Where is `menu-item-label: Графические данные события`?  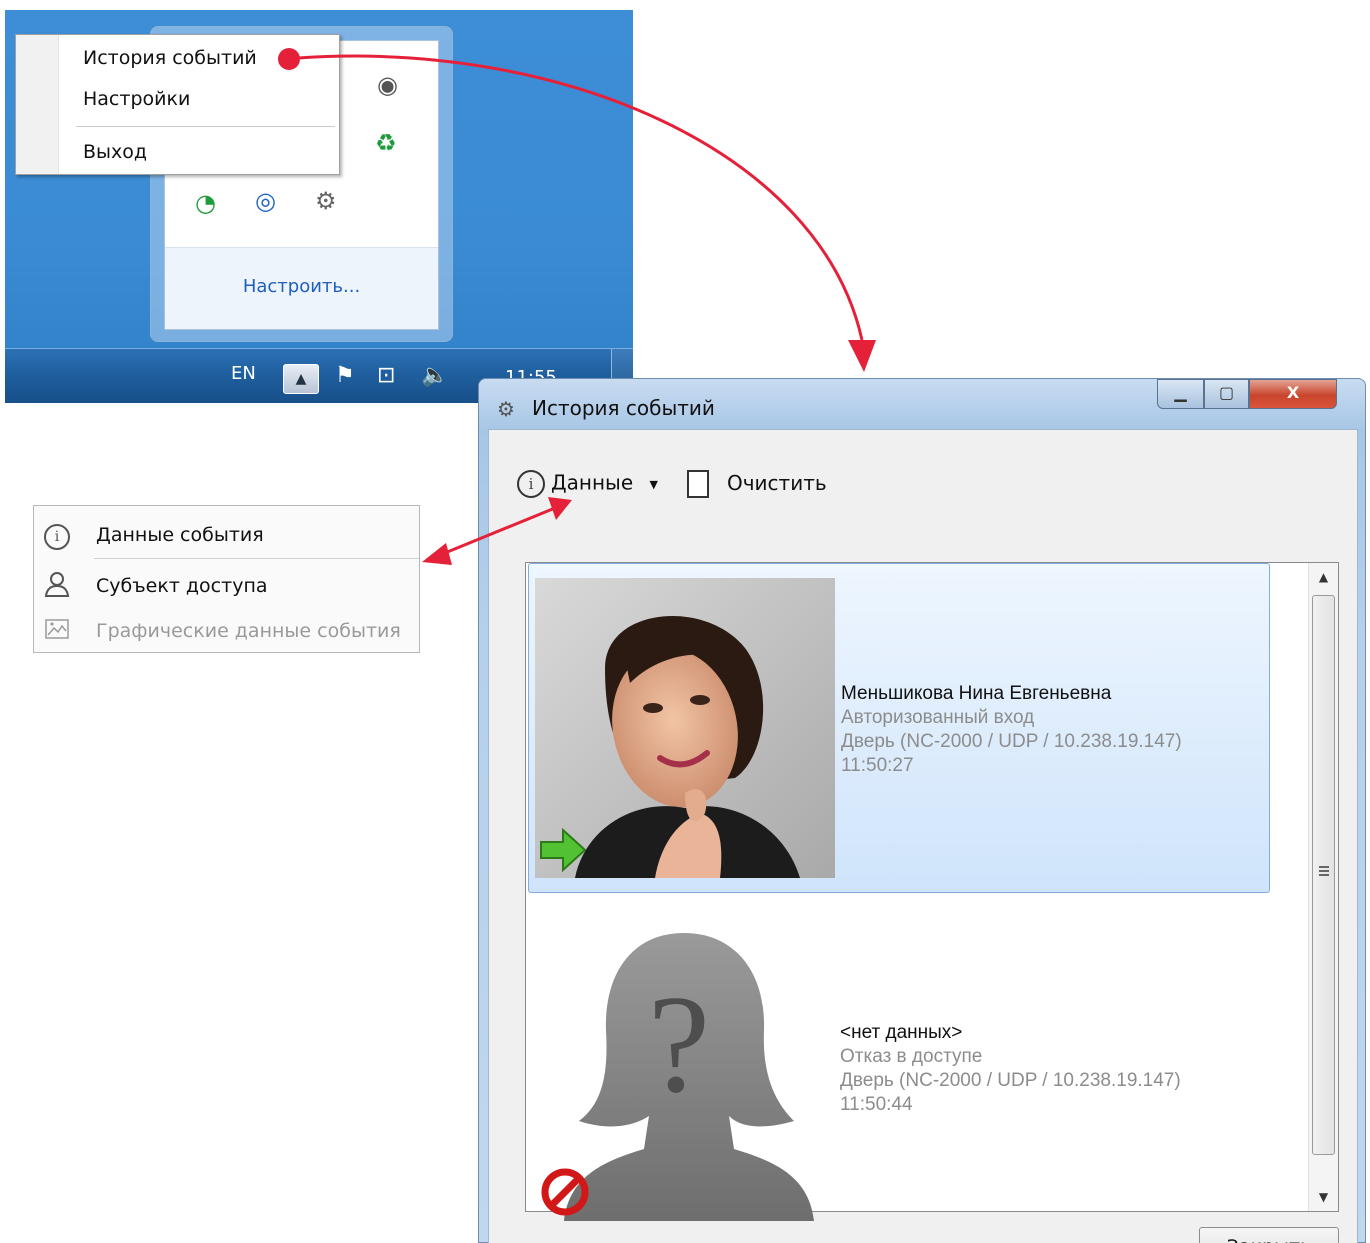 menu-item-label: Графические данные события is located at coordinates (248, 631).